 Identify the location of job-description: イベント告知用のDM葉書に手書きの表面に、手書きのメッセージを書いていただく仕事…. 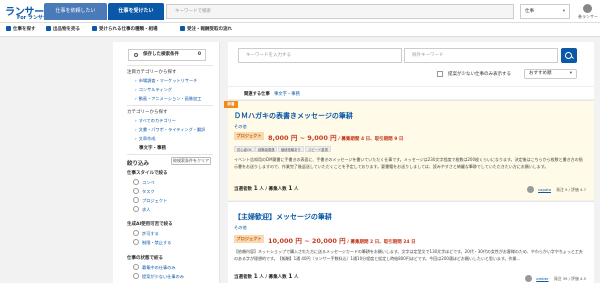
(408, 163).